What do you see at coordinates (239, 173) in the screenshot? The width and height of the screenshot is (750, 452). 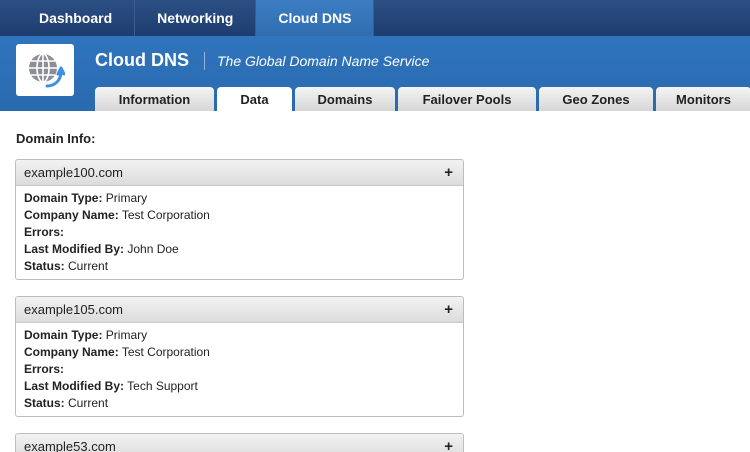 I see `domain-card-header: example100.com +` at bounding box center [239, 173].